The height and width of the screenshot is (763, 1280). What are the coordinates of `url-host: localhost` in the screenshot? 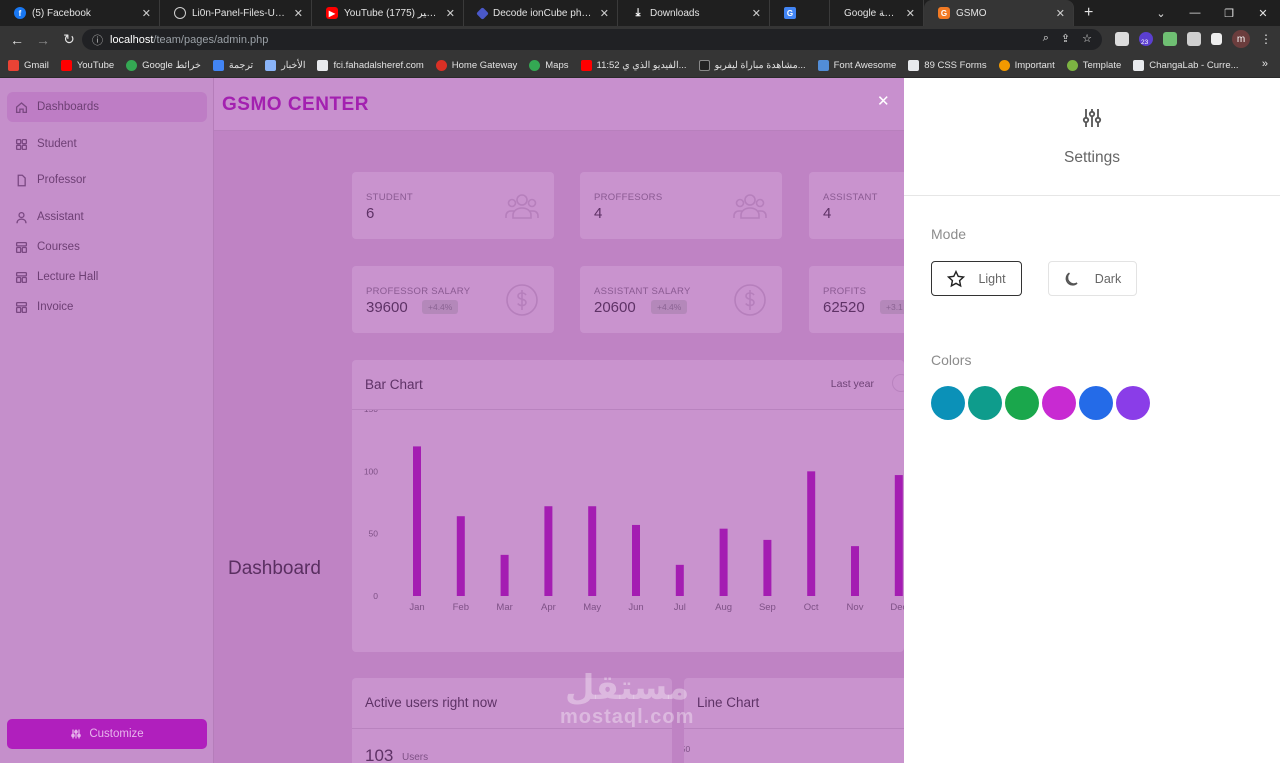 It's located at (132, 39).